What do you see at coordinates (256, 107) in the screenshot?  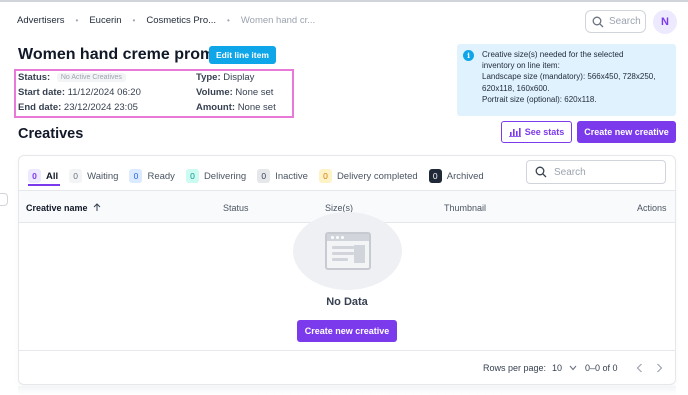 I see `amount-value: None set` at bounding box center [256, 107].